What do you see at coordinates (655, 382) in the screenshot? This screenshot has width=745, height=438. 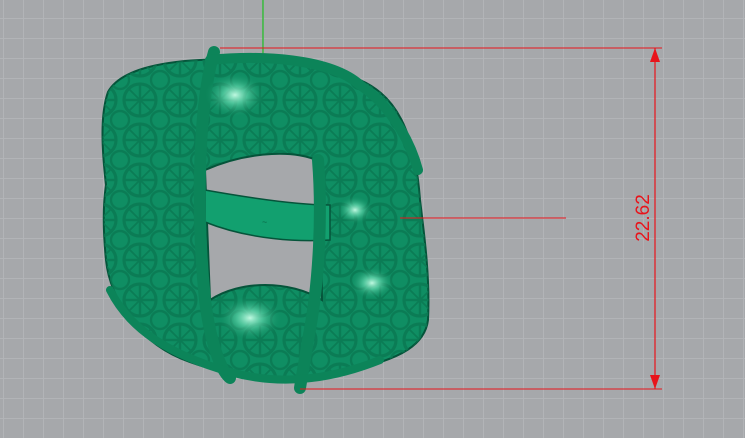 I see `dimension-arrow-down-icon` at bounding box center [655, 382].